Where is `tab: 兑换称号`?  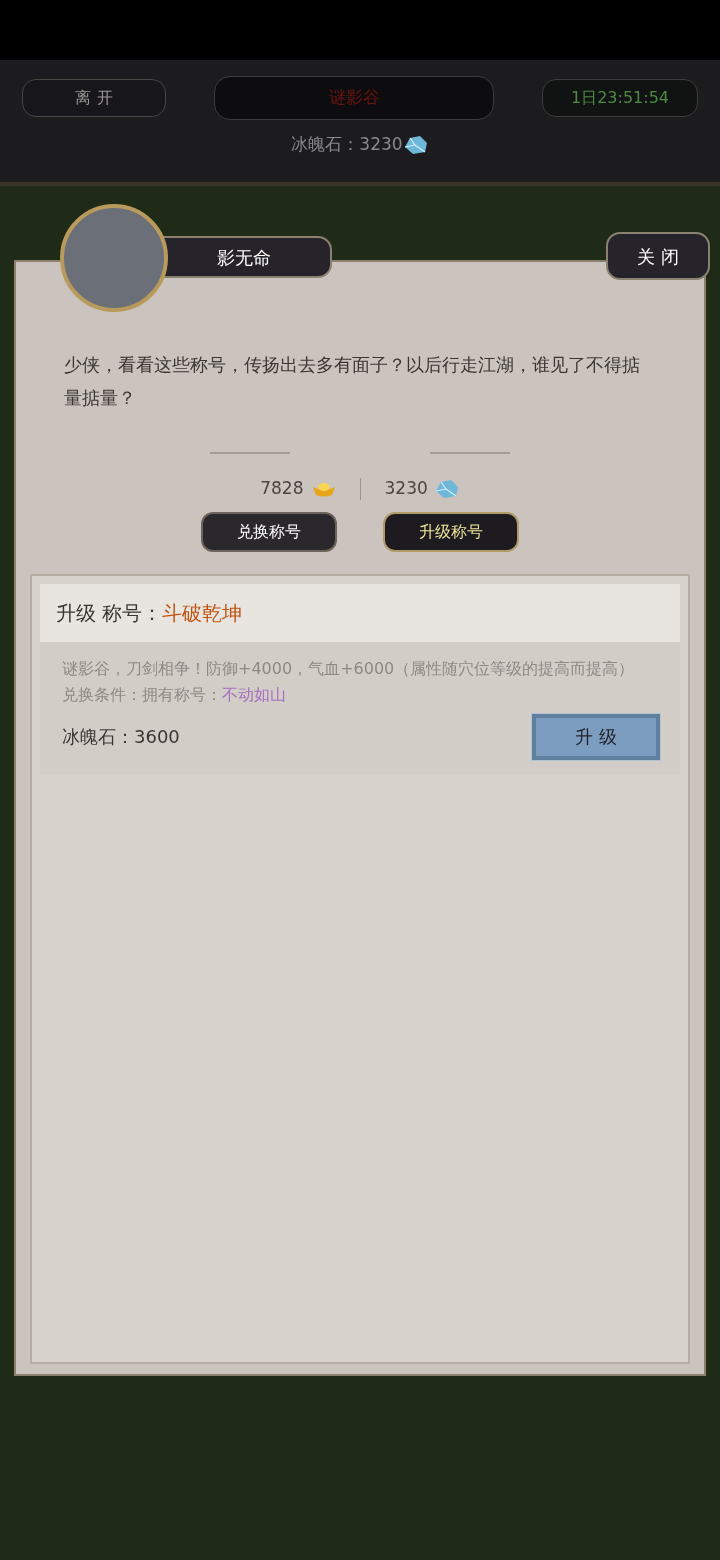 tab: 兑换称号 is located at coordinates (269, 531).